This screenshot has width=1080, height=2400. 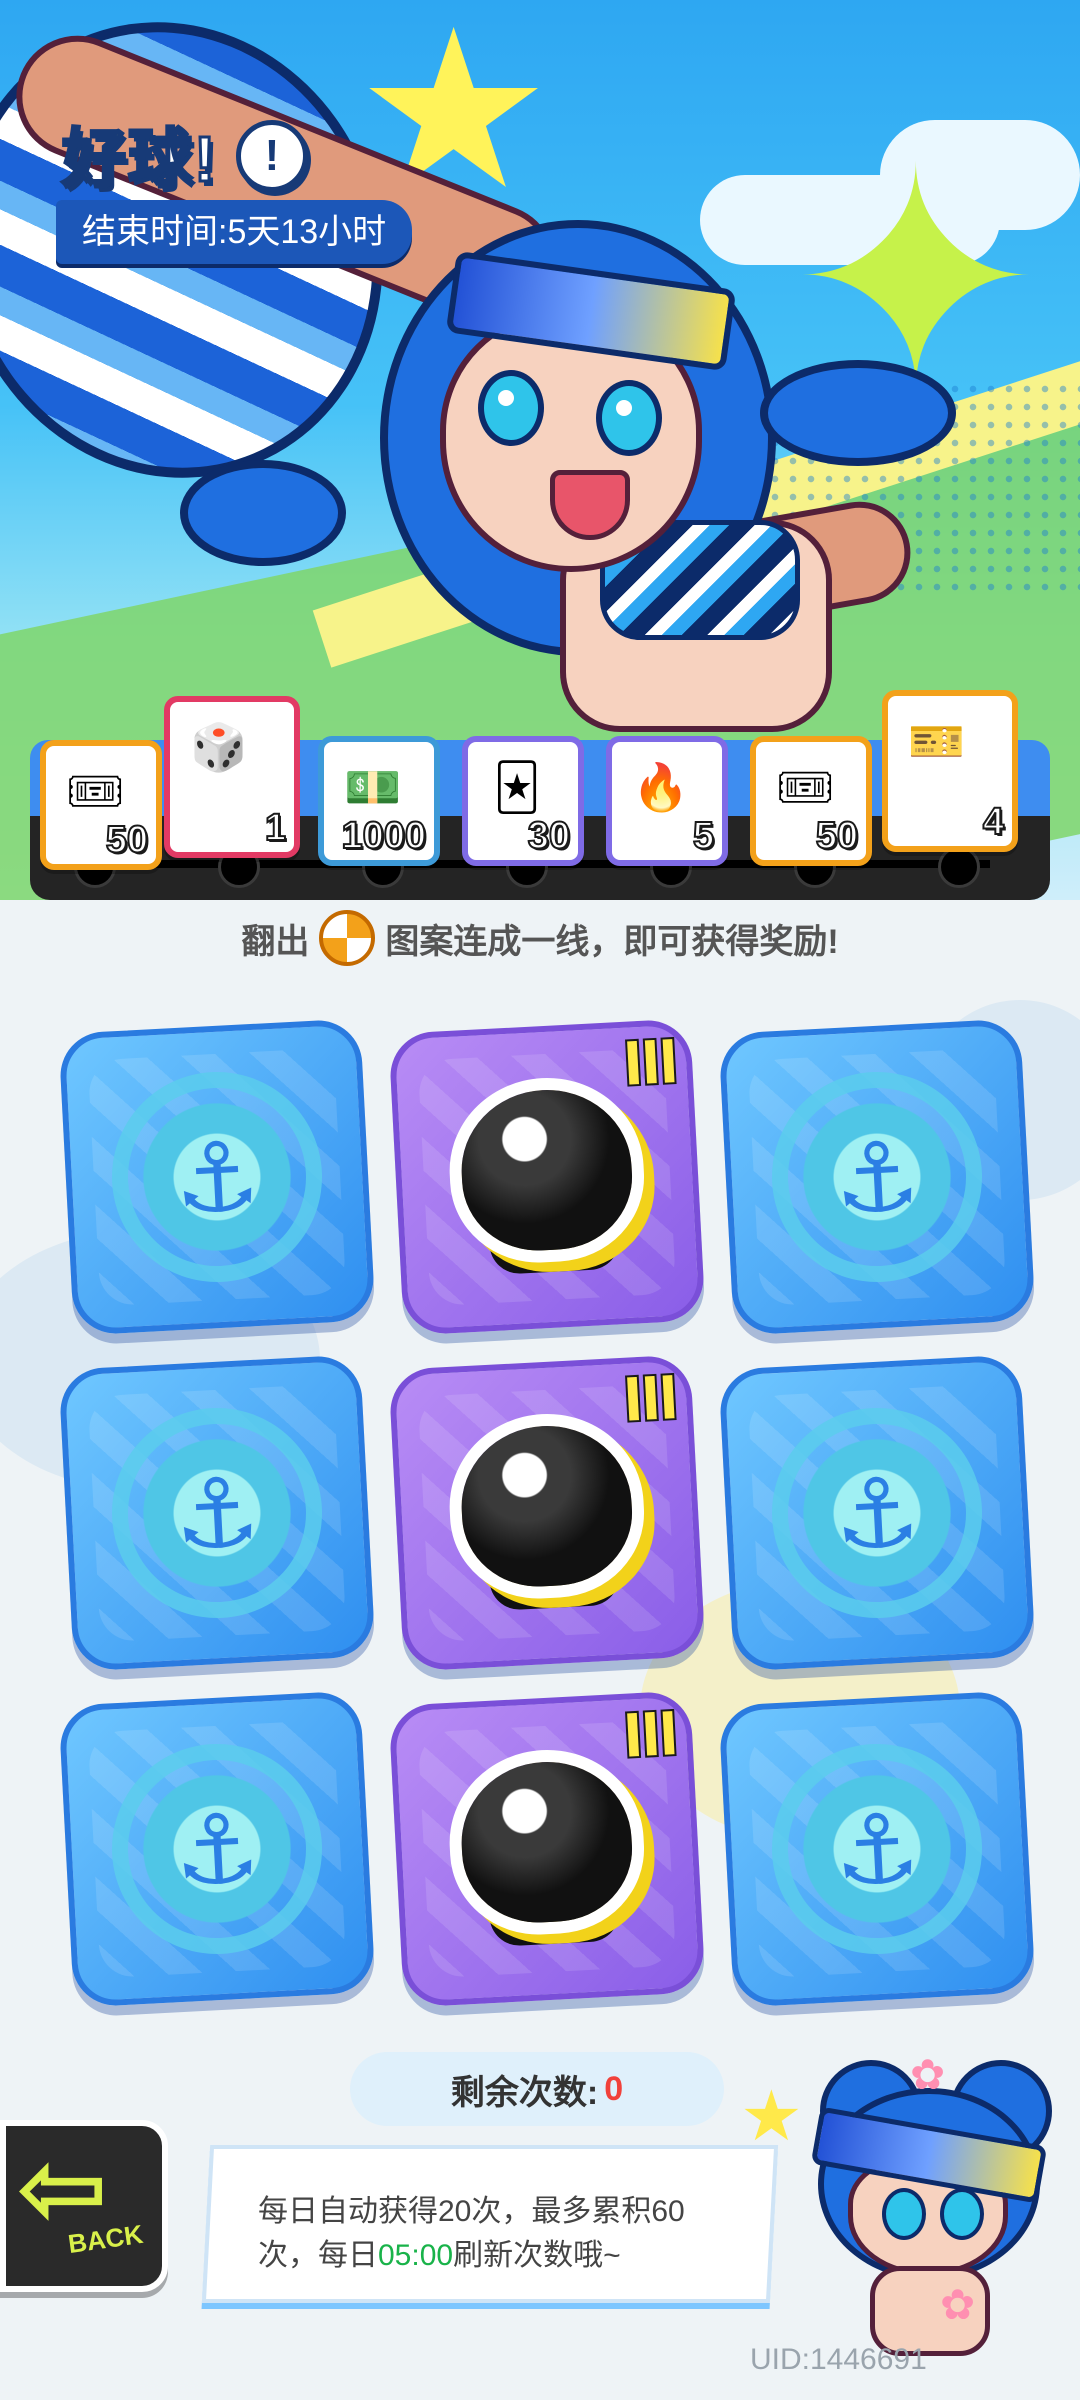 I want to click on reward-quantity: 1, so click(x=275, y=828).